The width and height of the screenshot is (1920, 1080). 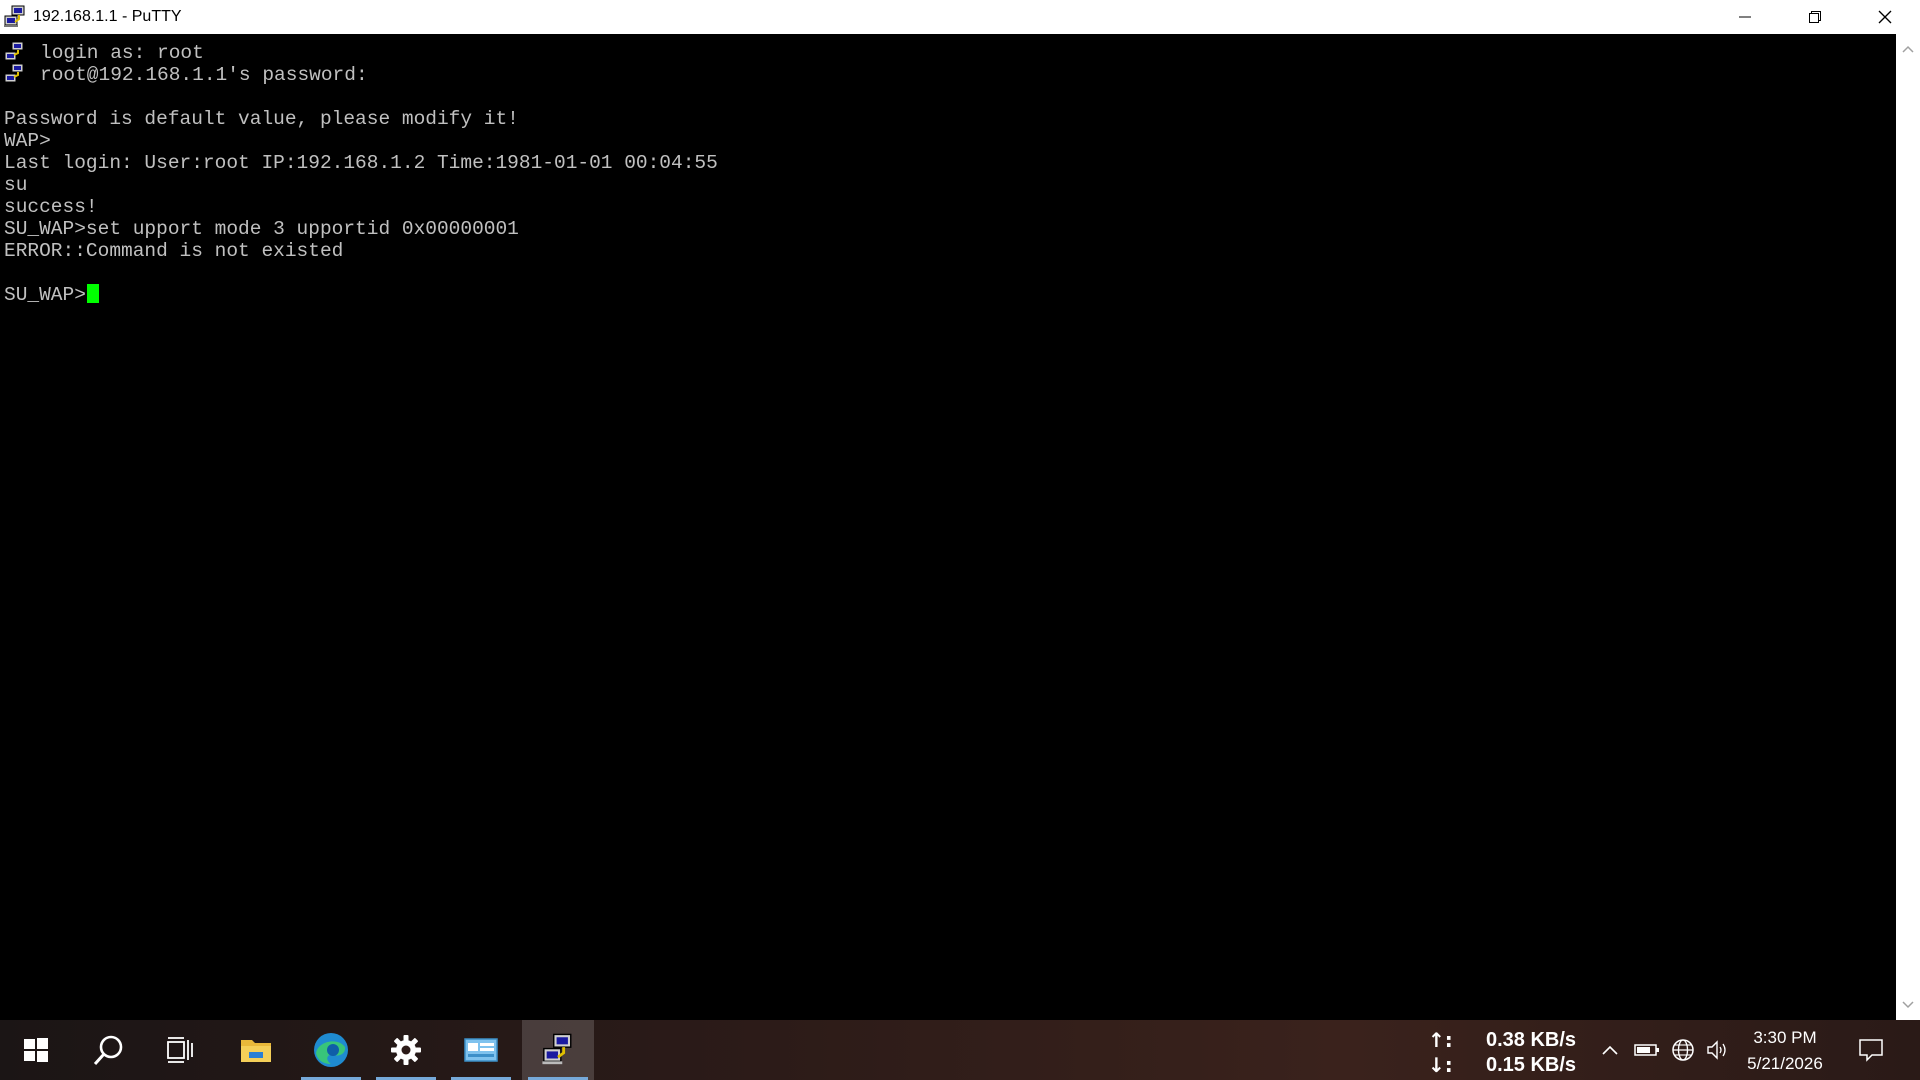 I want to click on show-hidden-icons-button, so click(x=1610, y=1050).